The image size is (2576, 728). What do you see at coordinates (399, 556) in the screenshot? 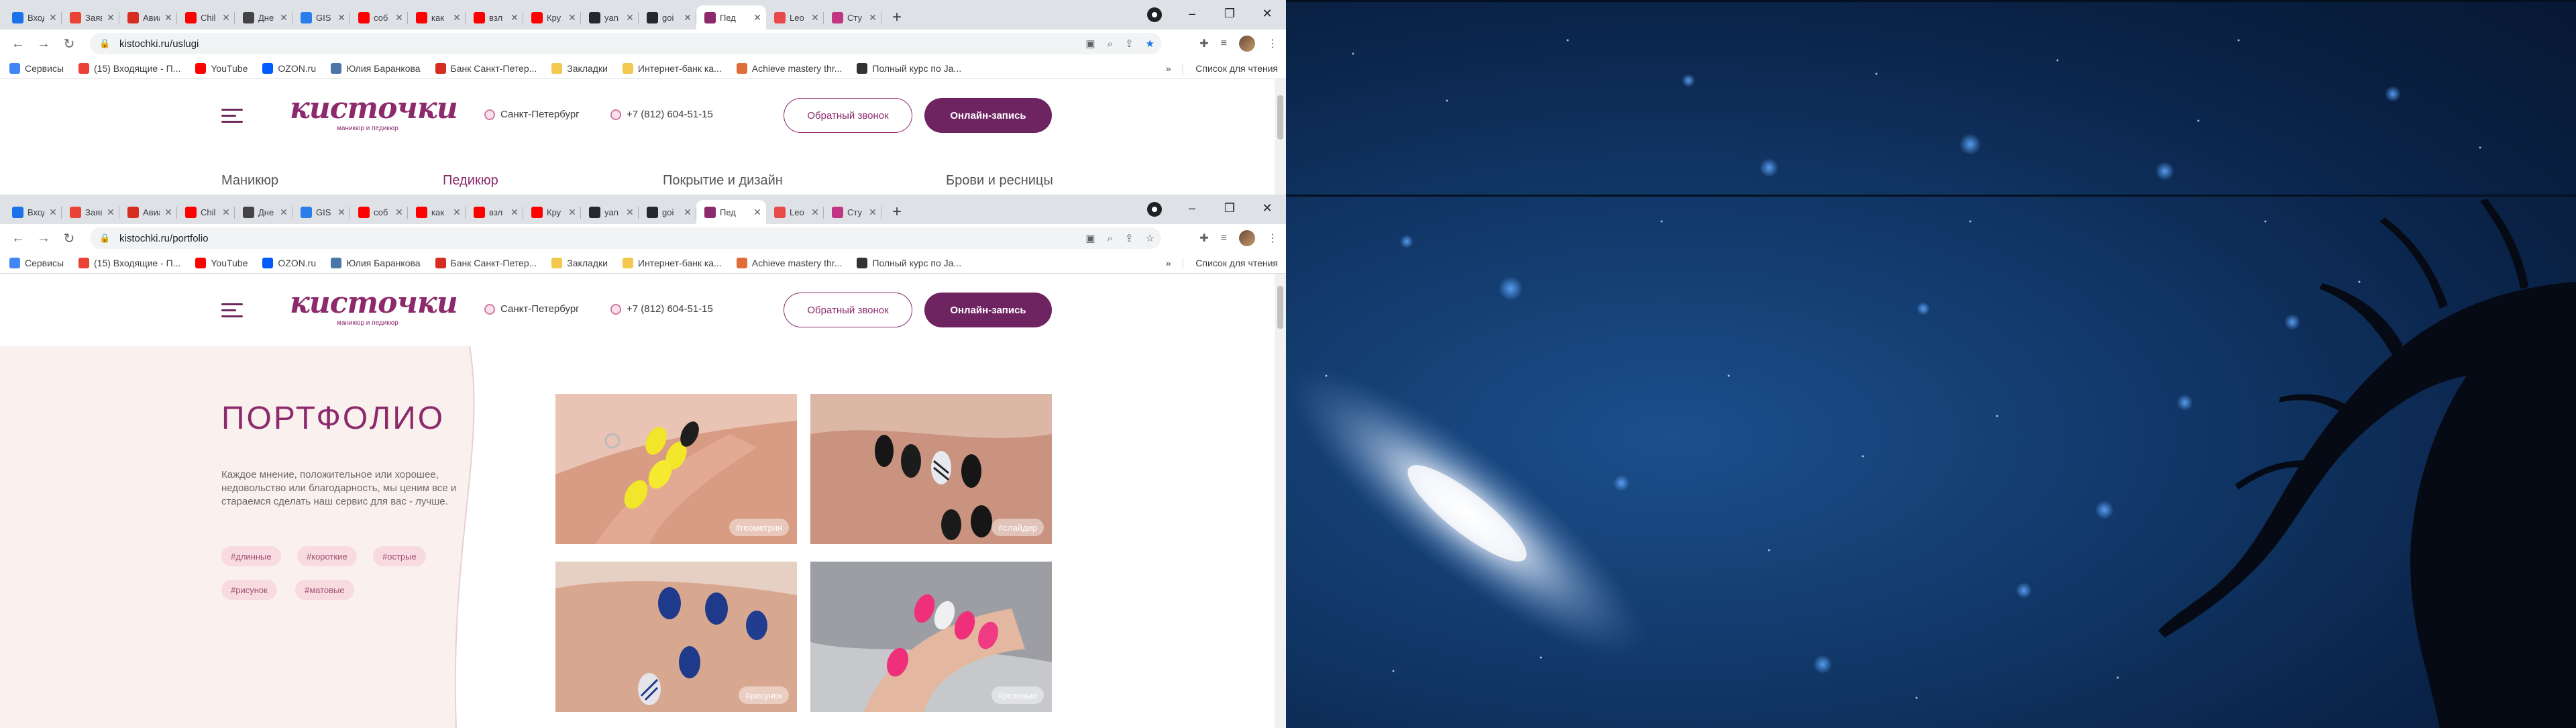
I see `filter-chip: #острые` at bounding box center [399, 556].